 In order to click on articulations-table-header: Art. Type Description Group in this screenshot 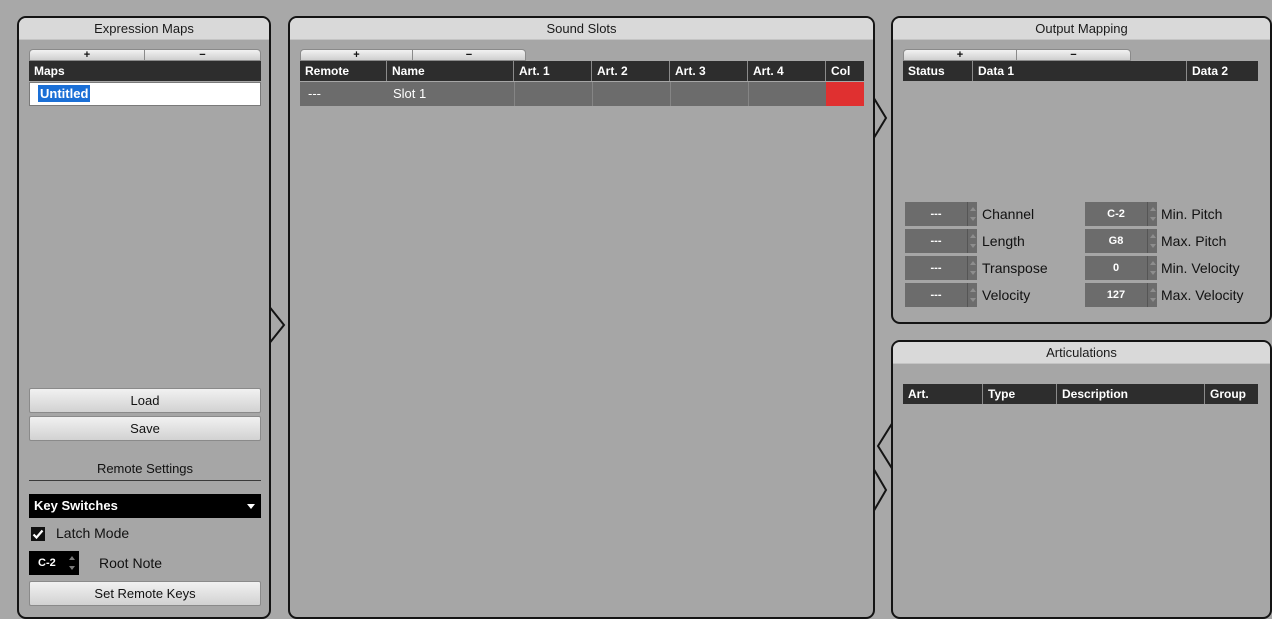, I will do `click(1080, 394)`.